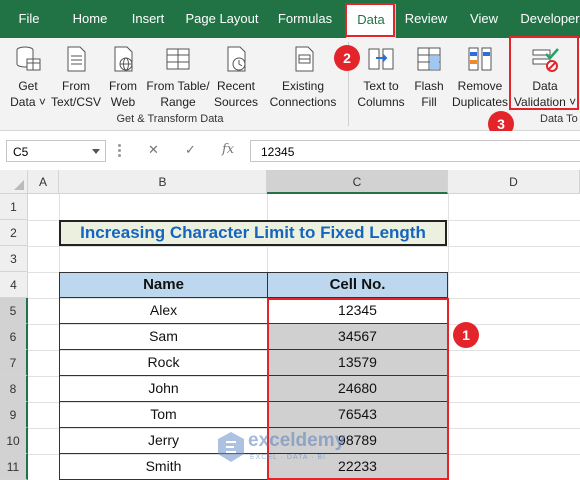  I want to click on gridline, so click(304, 246).